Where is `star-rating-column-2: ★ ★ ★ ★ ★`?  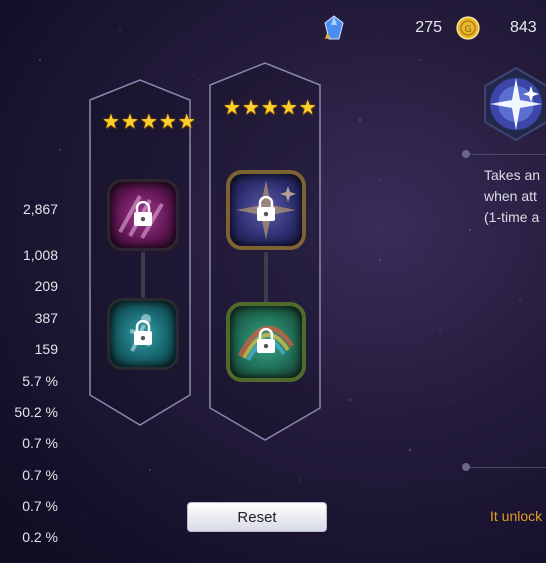 star-rating-column-2: ★ ★ ★ ★ ★ is located at coordinates (270, 108).